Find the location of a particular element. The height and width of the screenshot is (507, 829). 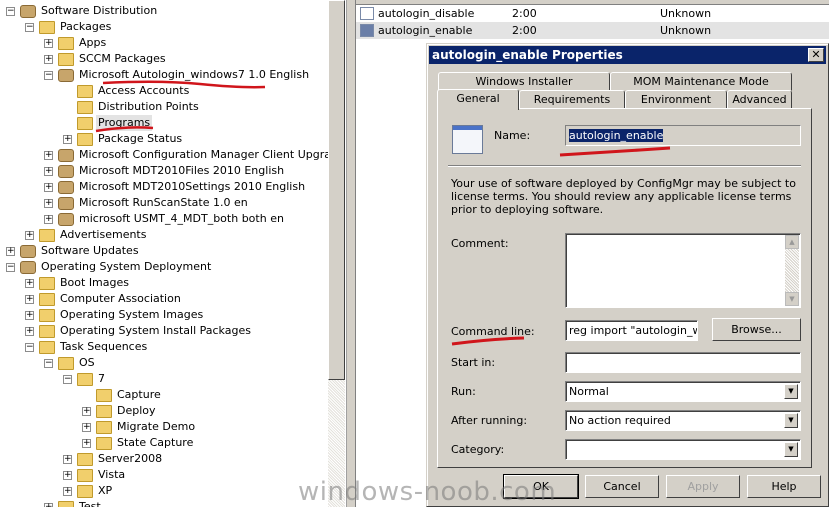

tab-general: General is located at coordinates (478, 99).